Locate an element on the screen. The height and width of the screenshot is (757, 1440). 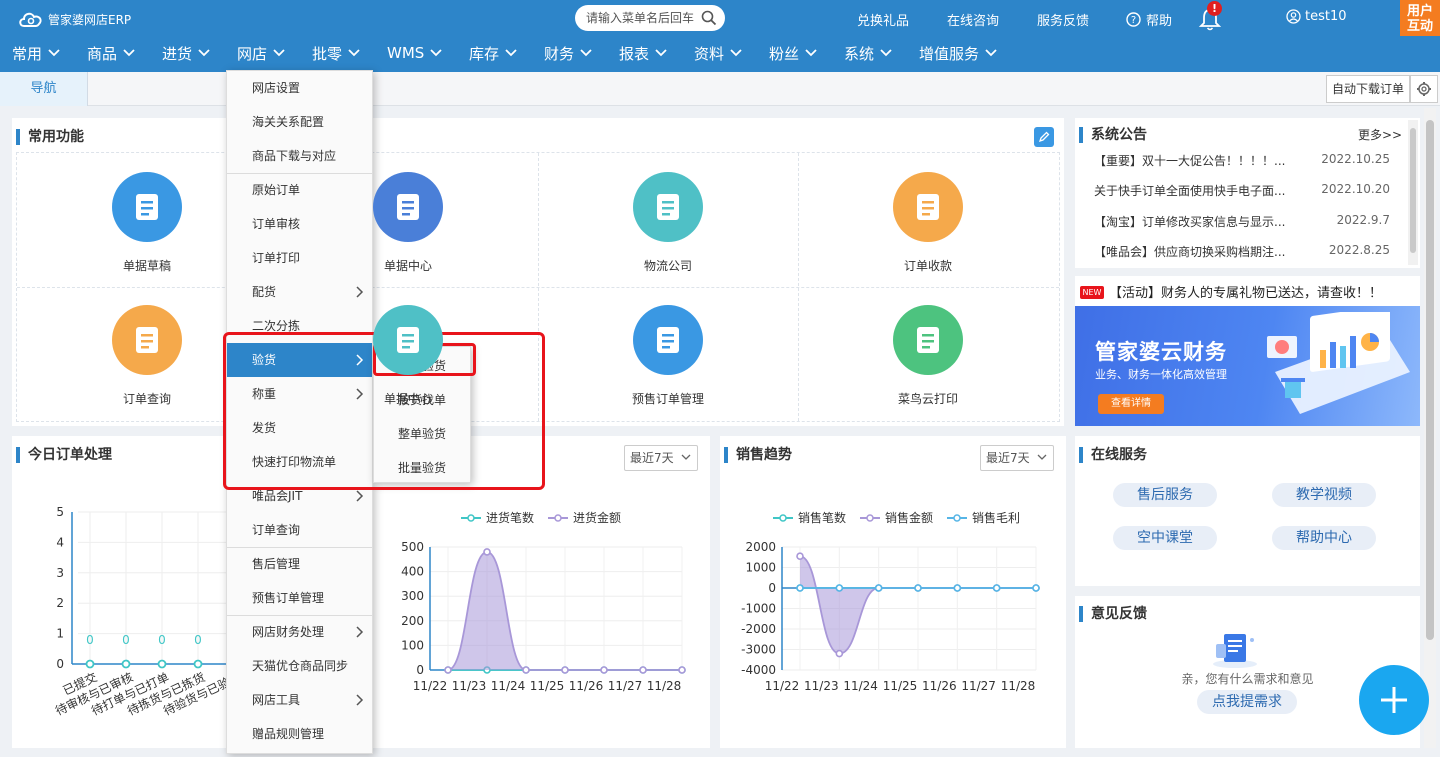
menu-item-0: 网店设置 is located at coordinates (299, 88).